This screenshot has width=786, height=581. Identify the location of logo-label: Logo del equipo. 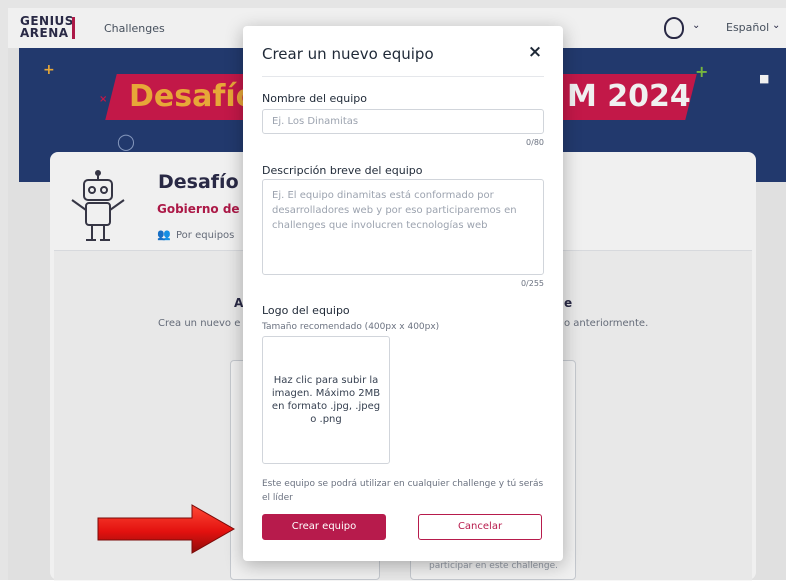
(306, 310).